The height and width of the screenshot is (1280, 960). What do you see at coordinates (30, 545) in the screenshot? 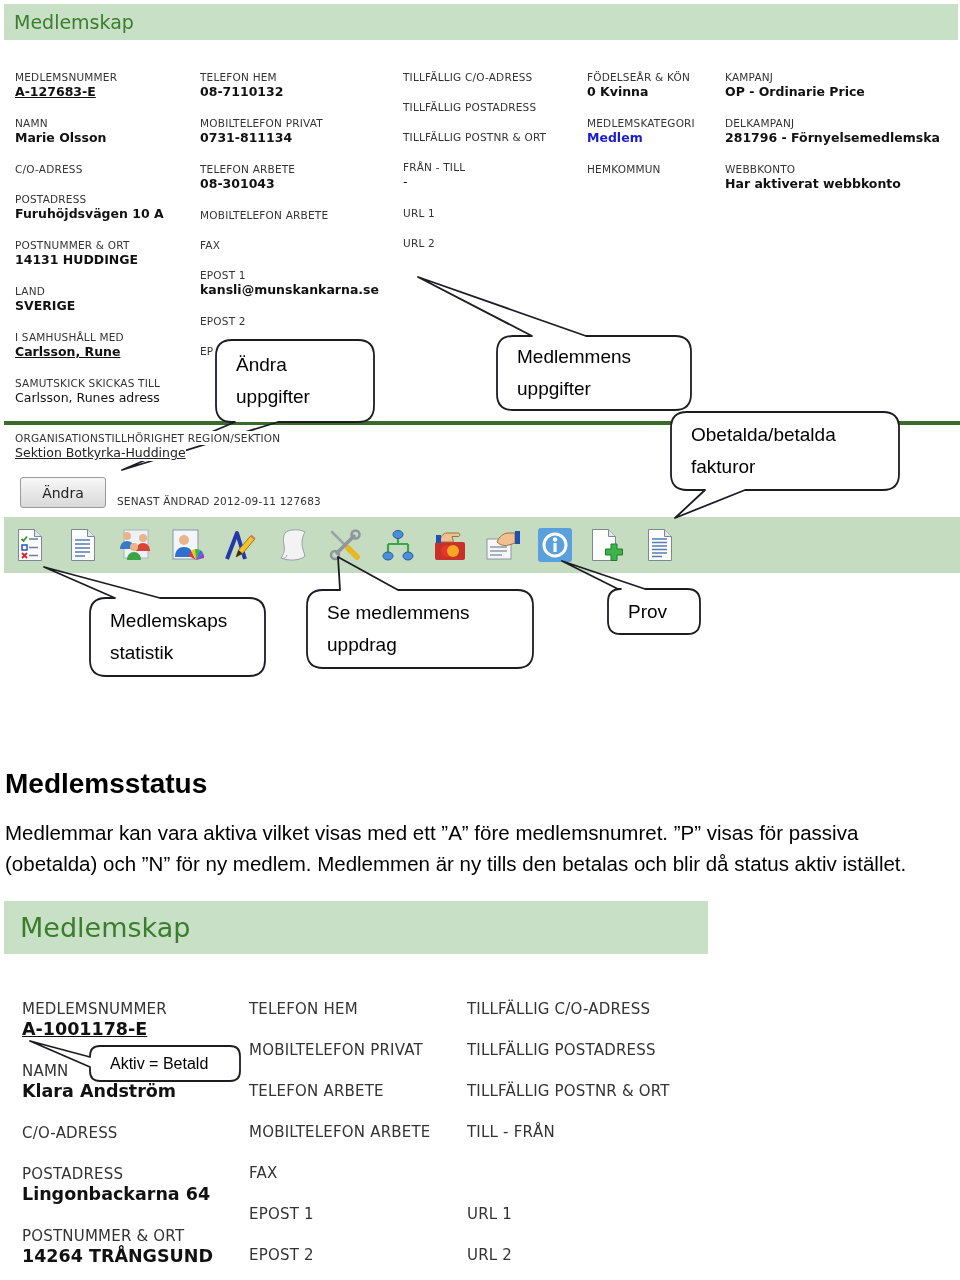
I see `checklist-icon` at bounding box center [30, 545].